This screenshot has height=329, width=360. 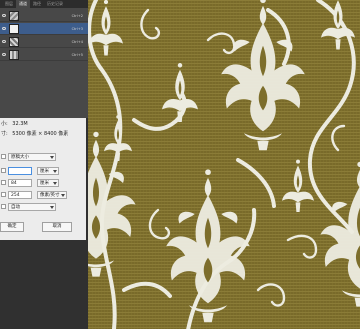 I want to click on channel-row-rgb: Ctrl+2, so click(x=44, y=16).